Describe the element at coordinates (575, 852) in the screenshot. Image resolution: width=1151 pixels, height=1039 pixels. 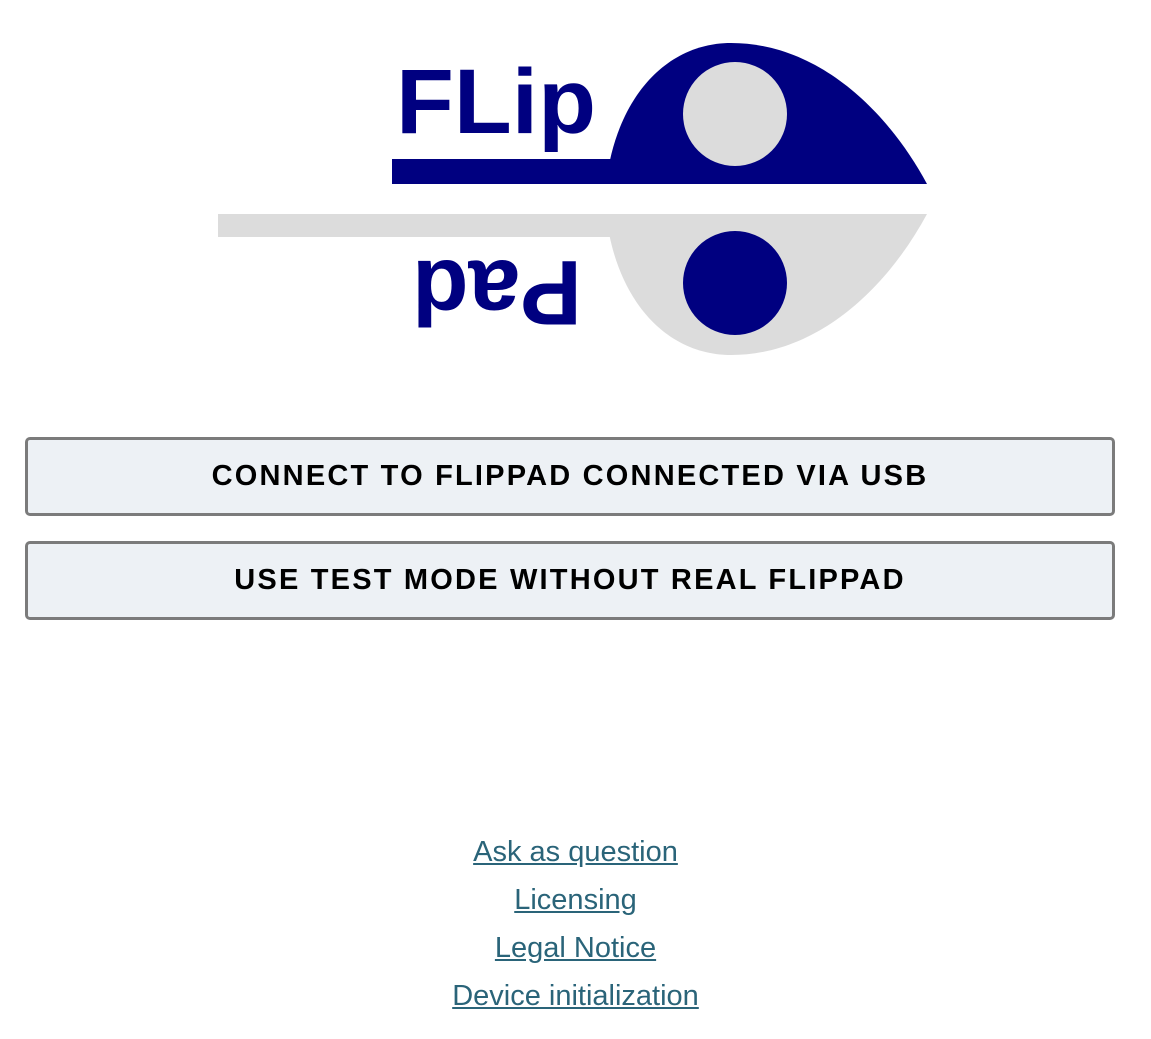
I see `ask-question-link: Ask as question` at that location.